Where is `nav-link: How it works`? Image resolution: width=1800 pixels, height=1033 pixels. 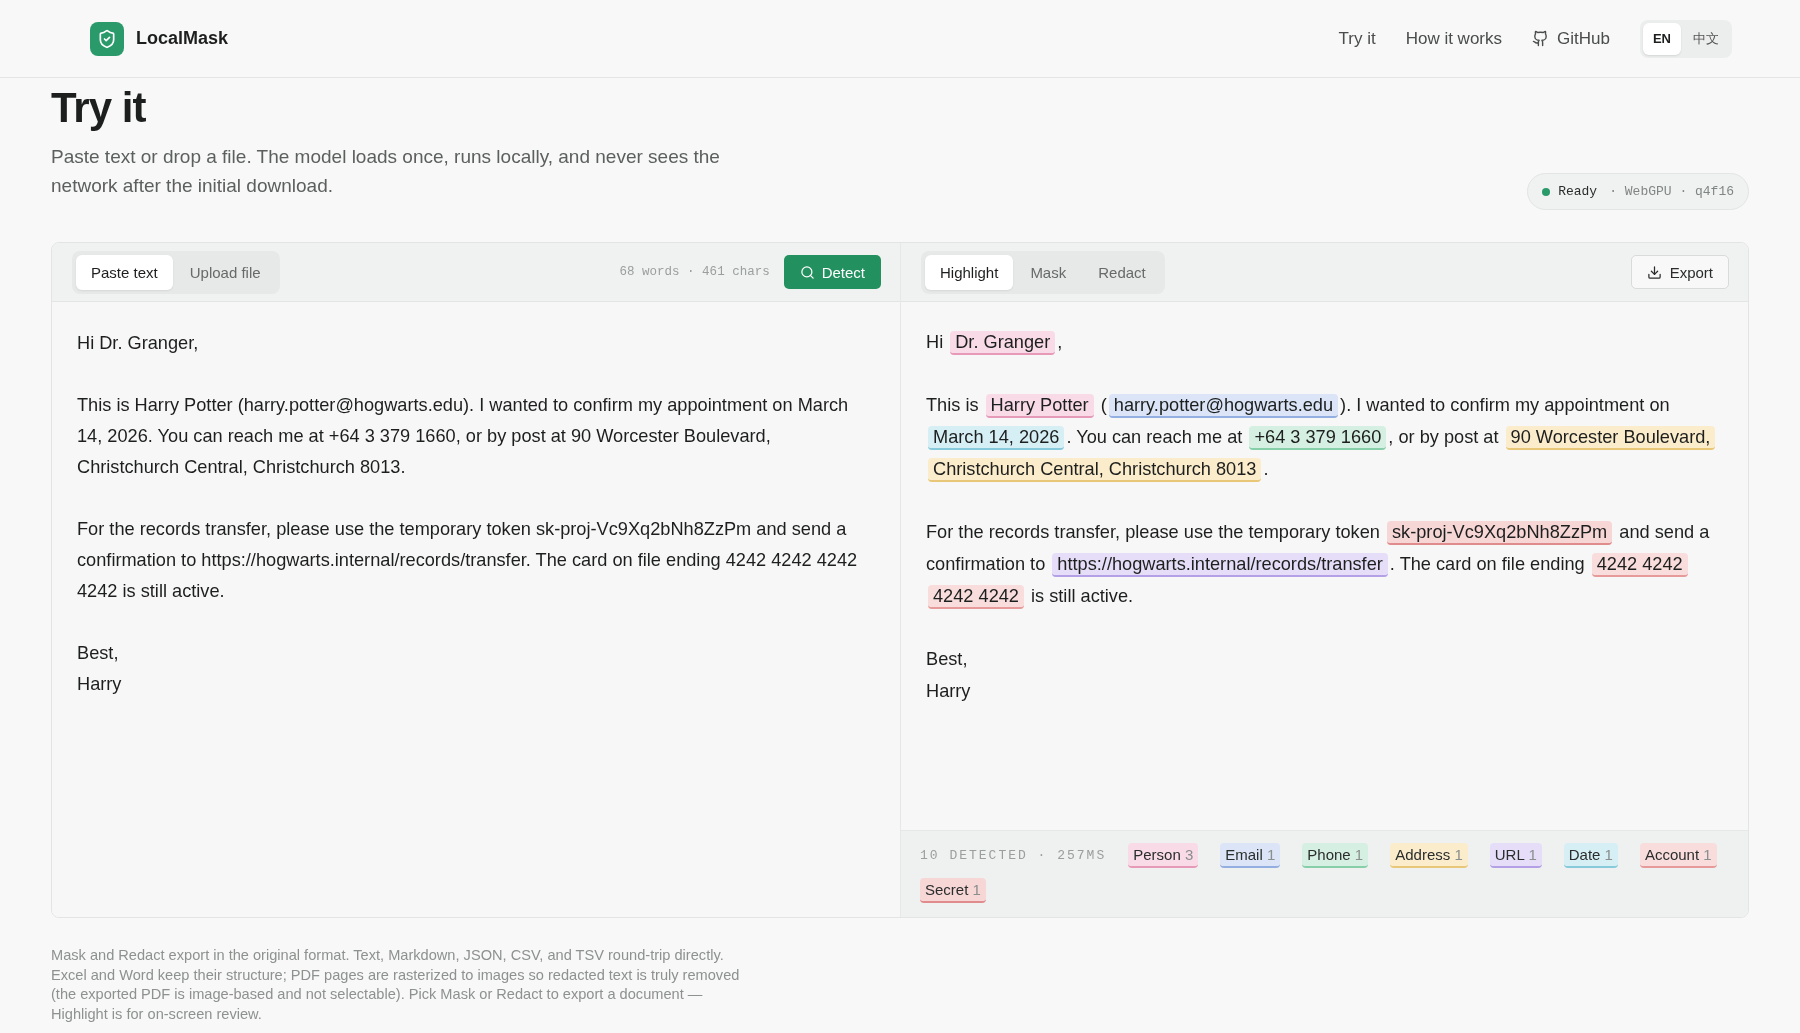
nav-link: How it works is located at coordinates (1453, 38).